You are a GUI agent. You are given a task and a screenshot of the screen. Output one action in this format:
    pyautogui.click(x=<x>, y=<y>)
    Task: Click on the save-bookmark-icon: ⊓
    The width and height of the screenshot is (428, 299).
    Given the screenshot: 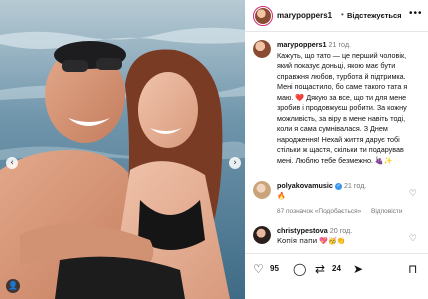 What is the action you would take?
    pyautogui.click(x=412, y=269)
    